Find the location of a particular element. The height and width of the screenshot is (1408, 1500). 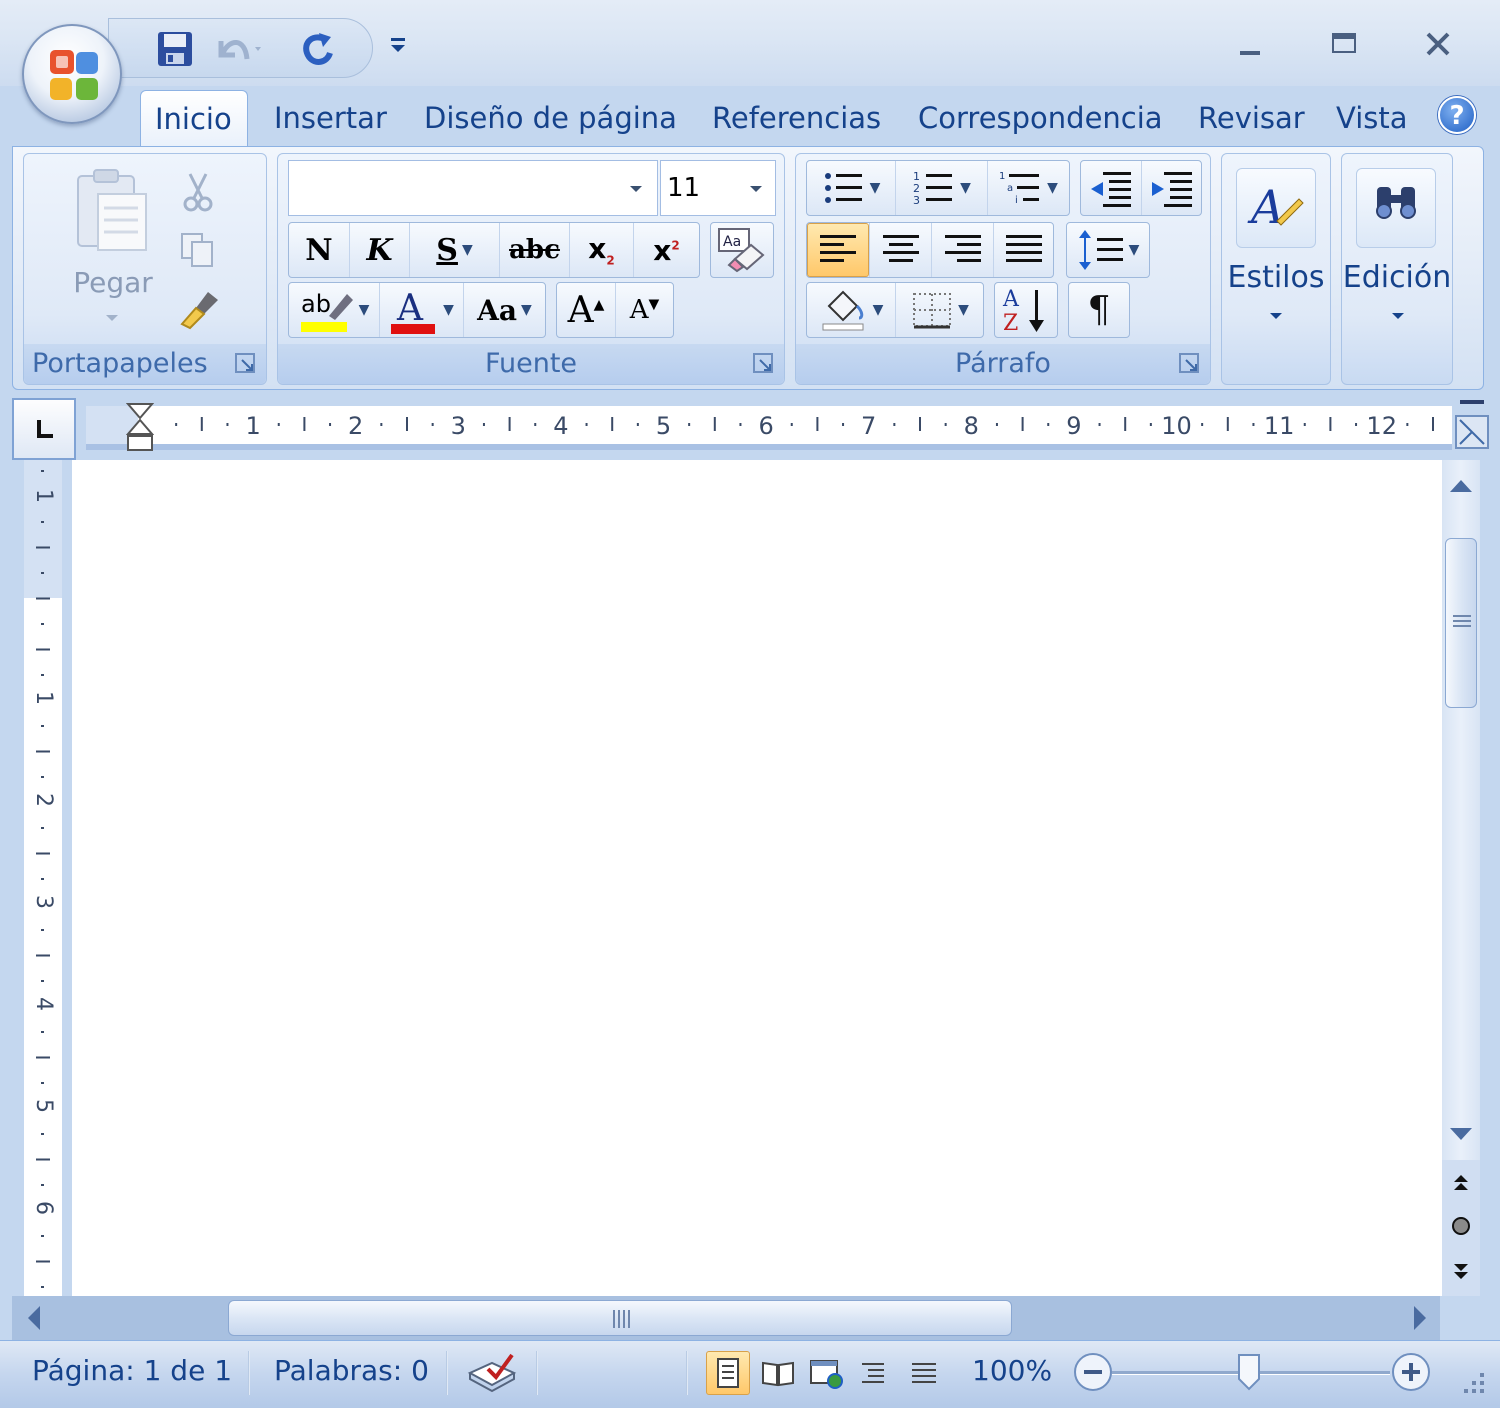

grow-font-icon: A▲ is located at coordinates (586, 310).